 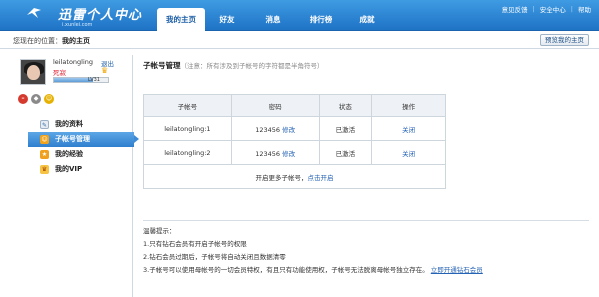 What do you see at coordinates (100, 15) in the screenshot?
I see `logo-title: 迅雷个人中心` at bounding box center [100, 15].